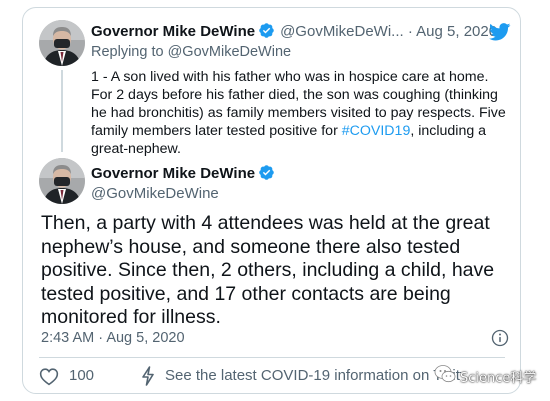 This screenshot has height=401, width=550. What do you see at coordinates (62, 181) in the screenshot?
I see `main-avatar` at bounding box center [62, 181].